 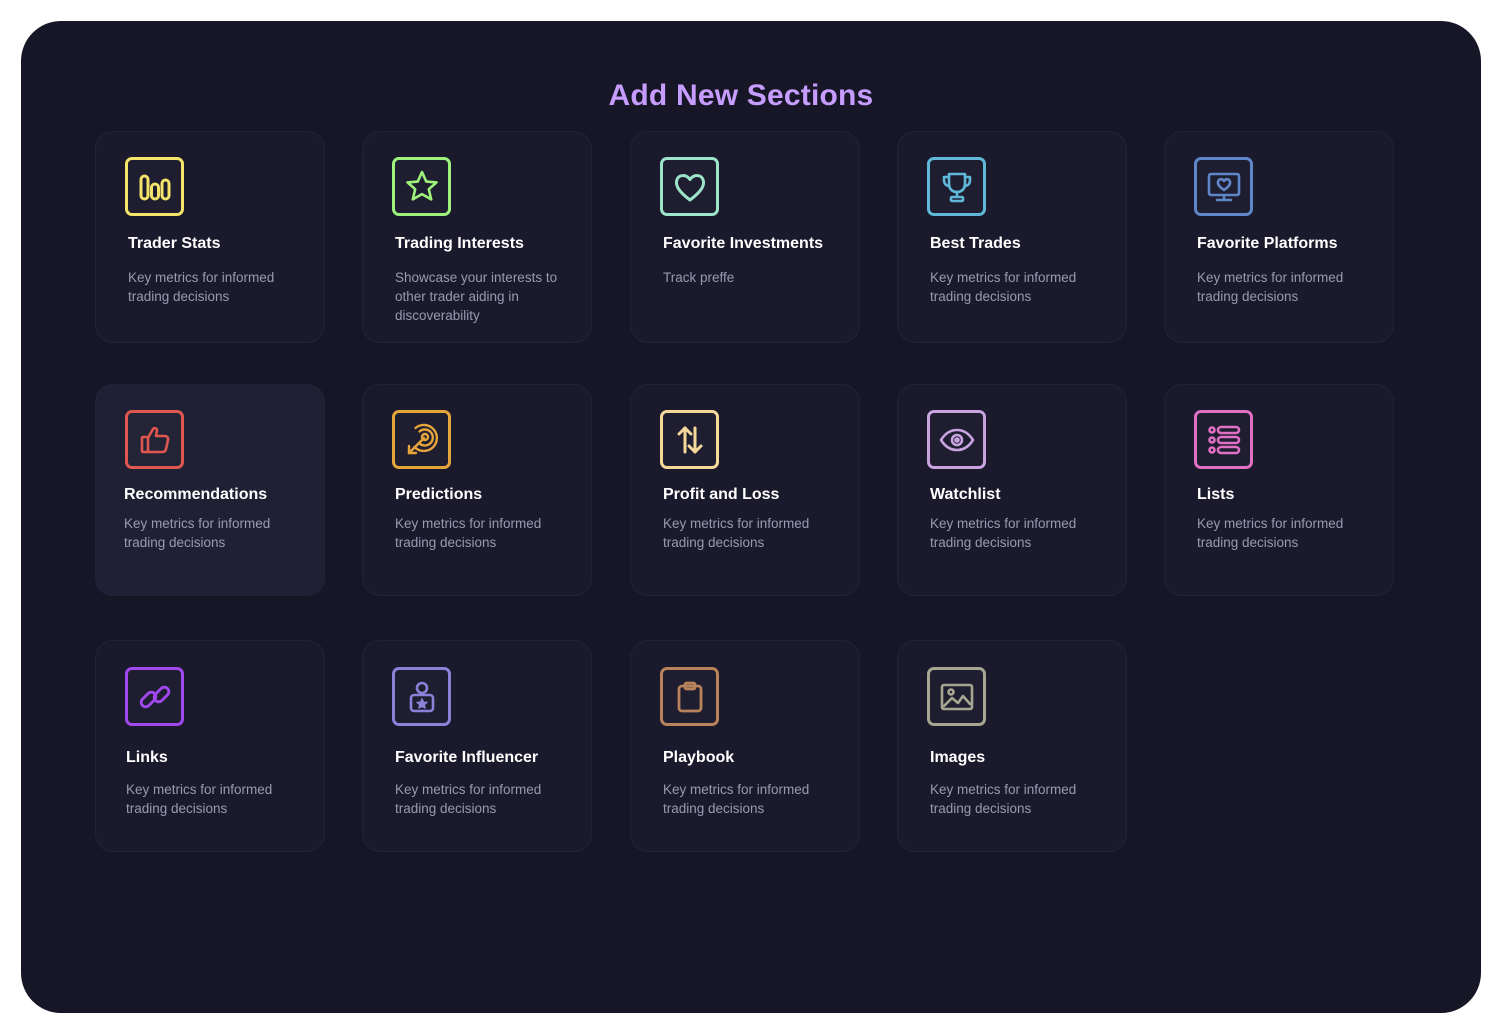 I want to click on link-icon, so click(x=154, y=696).